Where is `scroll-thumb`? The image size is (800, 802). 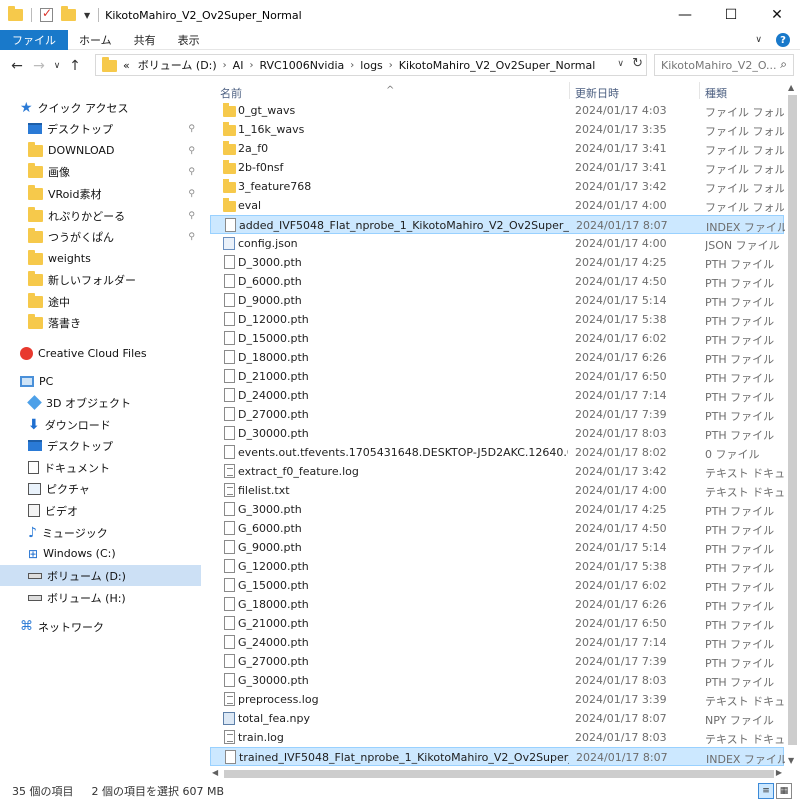 scroll-thumb is located at coordinates (499, 774).